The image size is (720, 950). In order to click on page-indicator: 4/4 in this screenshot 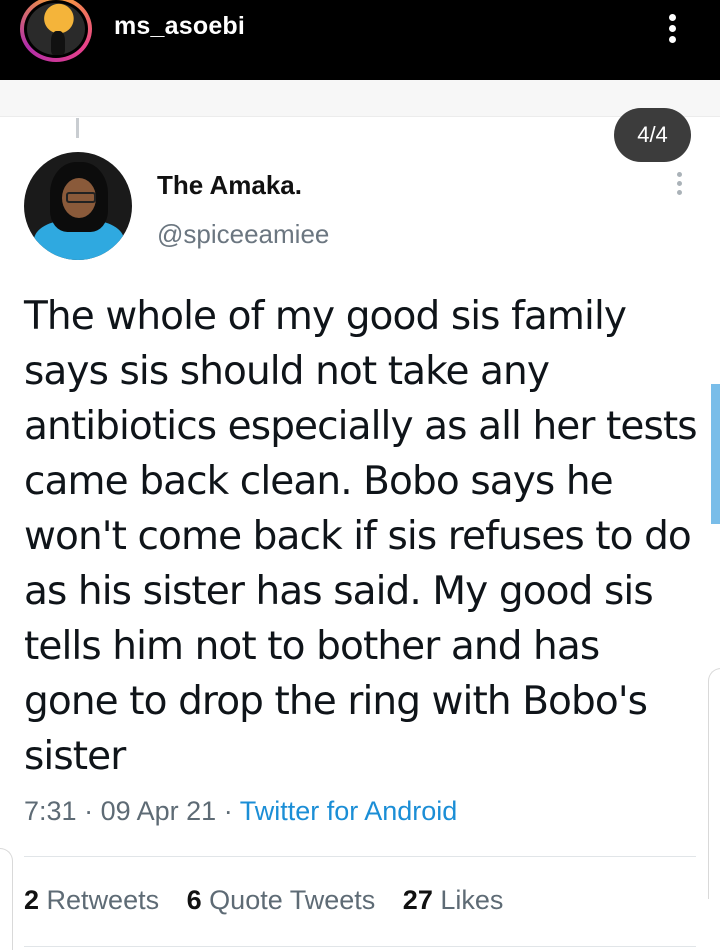, I will do `click(652, 135)`.